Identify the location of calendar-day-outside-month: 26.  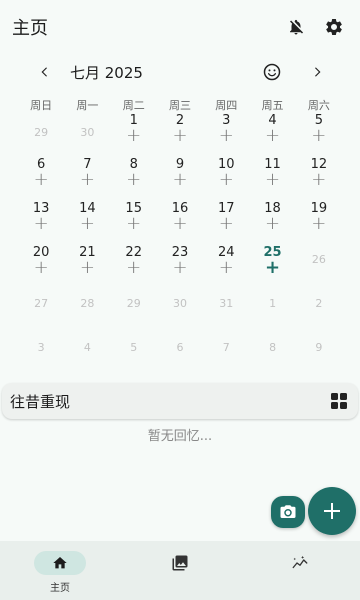
(319, 265).